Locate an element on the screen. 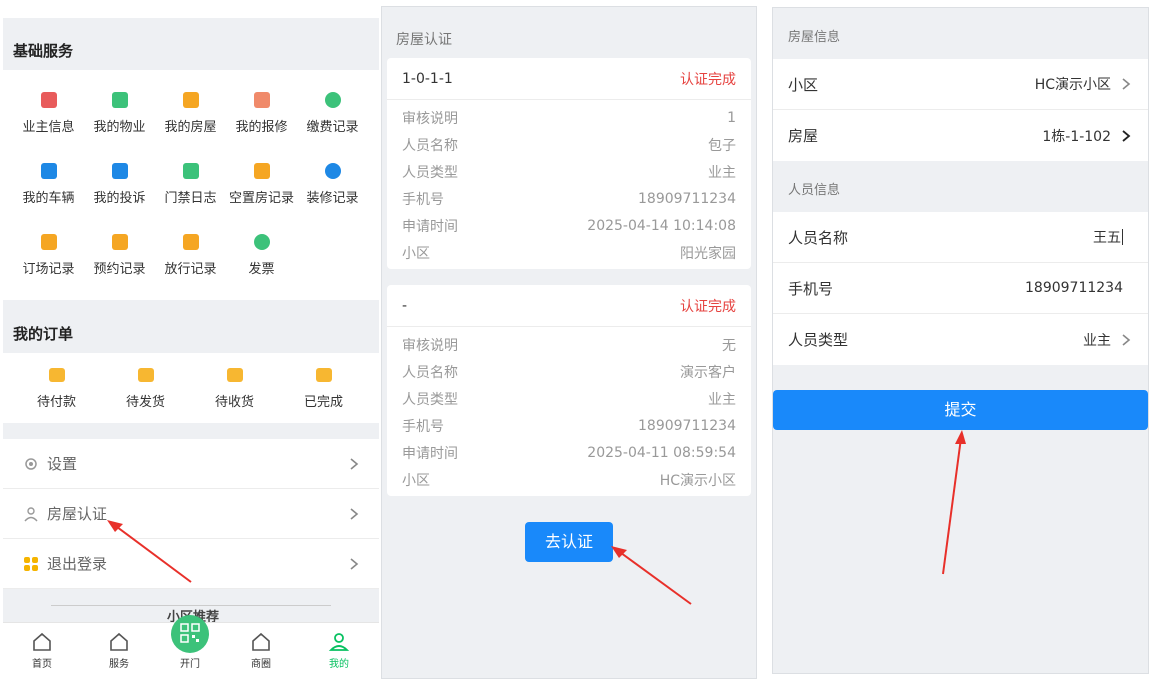 The height and width of the screenshot is (685, 1166). service-payment: 缴费记录 is located at coordinates (332, 112).